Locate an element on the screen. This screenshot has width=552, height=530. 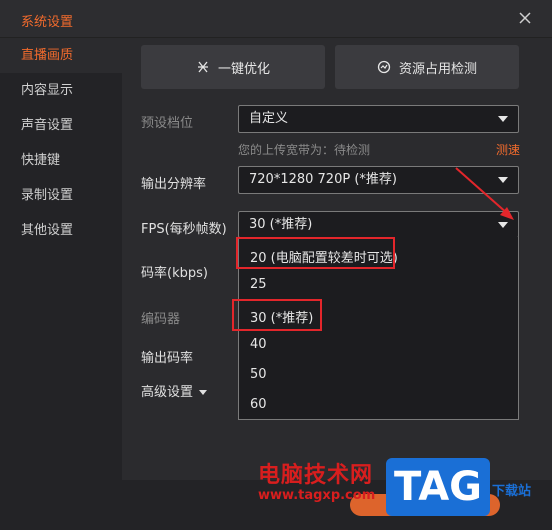
optimize-label: 一键优化 is located at coordinates (243, 69).